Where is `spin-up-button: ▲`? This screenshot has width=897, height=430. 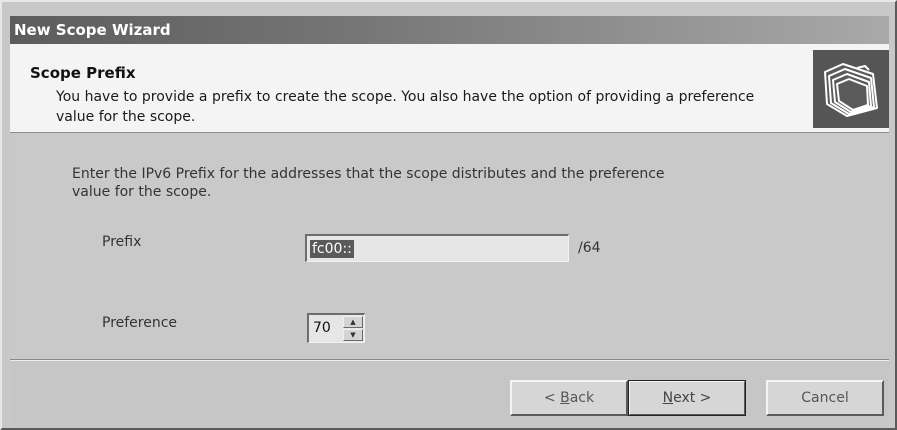
spin-up-button: ▲ is located at coordinates (353, 322).